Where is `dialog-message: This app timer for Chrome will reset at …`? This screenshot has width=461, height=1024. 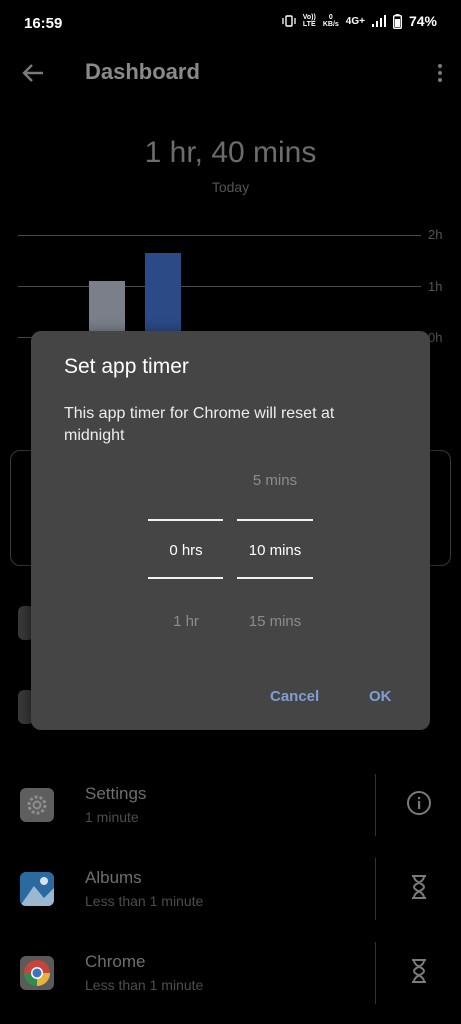 dialog-message: This app timer for Chrome will reset at … is located at coordinates (199, 424).